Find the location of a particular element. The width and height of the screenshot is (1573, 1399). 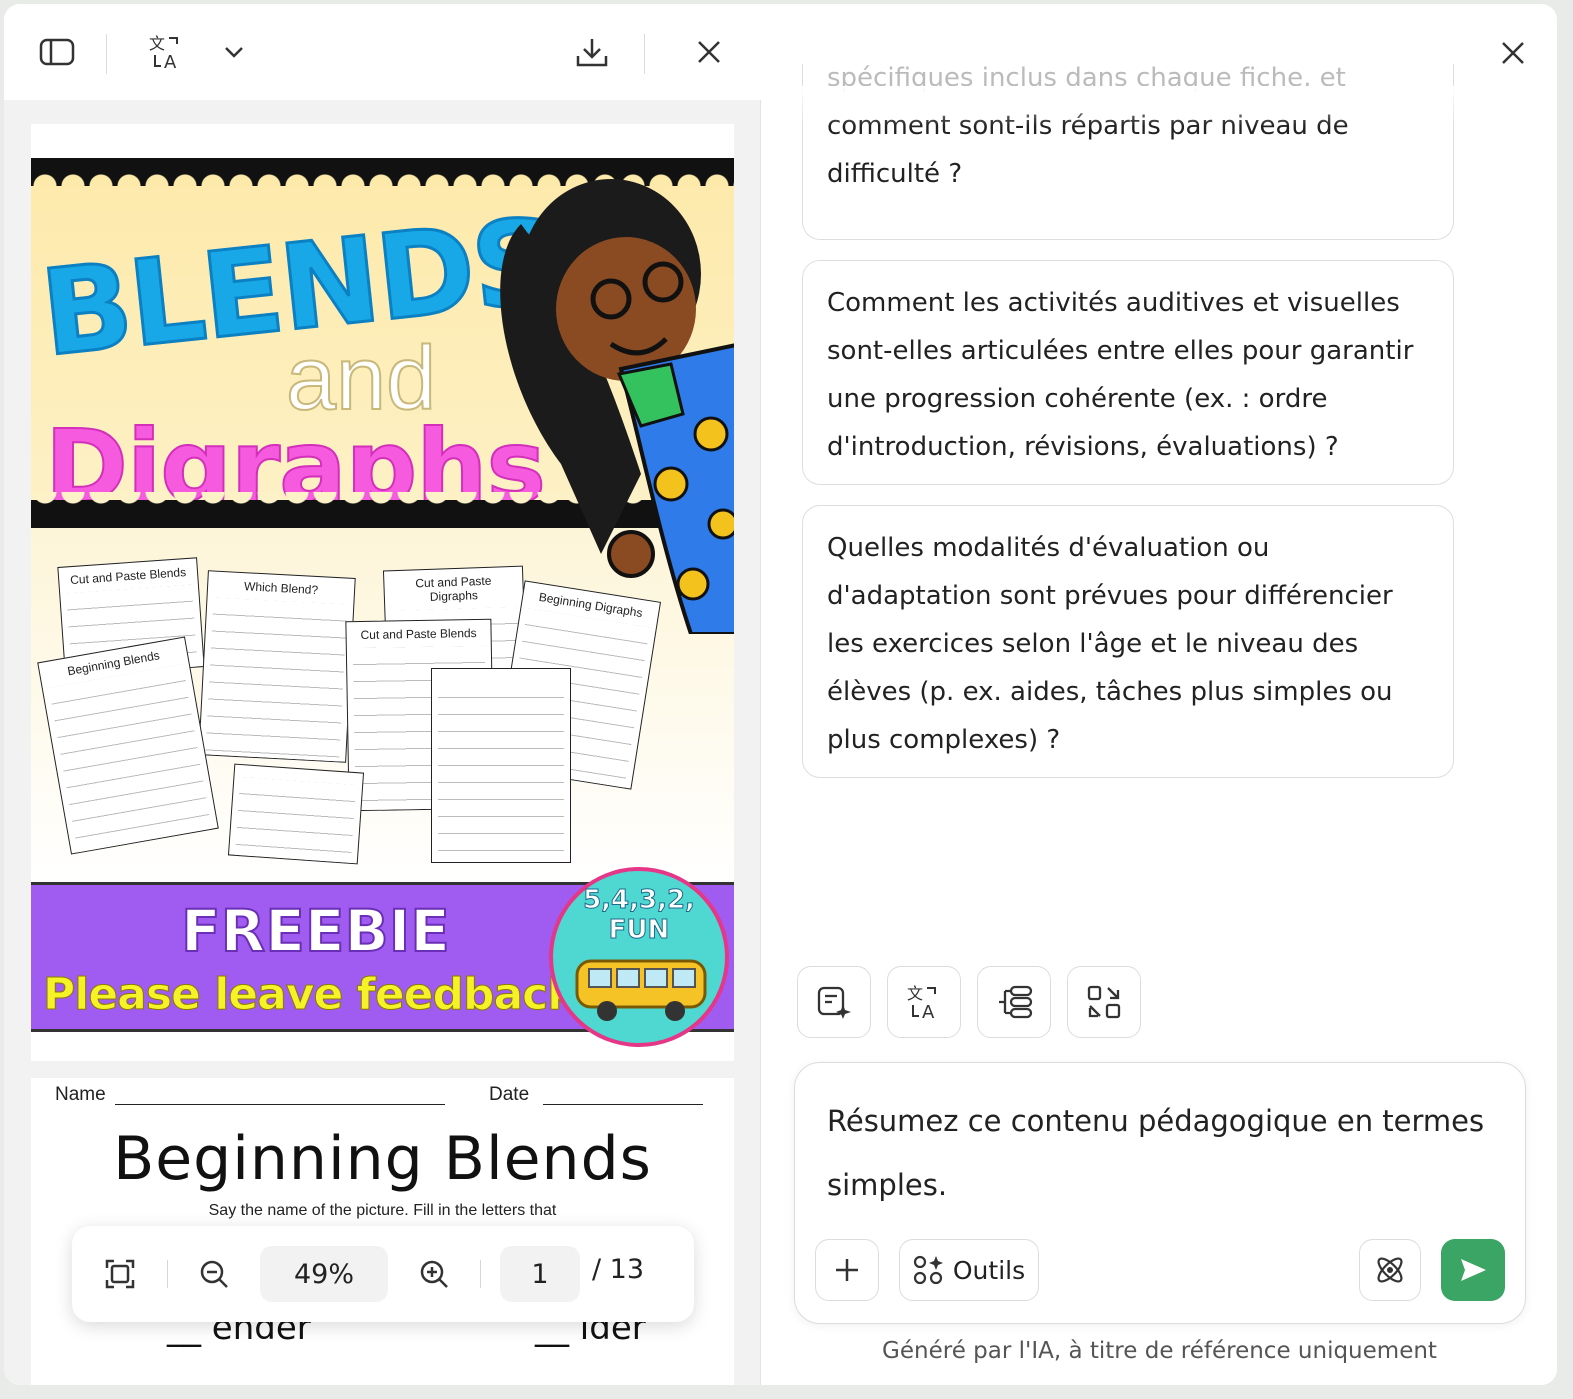

send-icon is located at coordinates (1473, 1270).